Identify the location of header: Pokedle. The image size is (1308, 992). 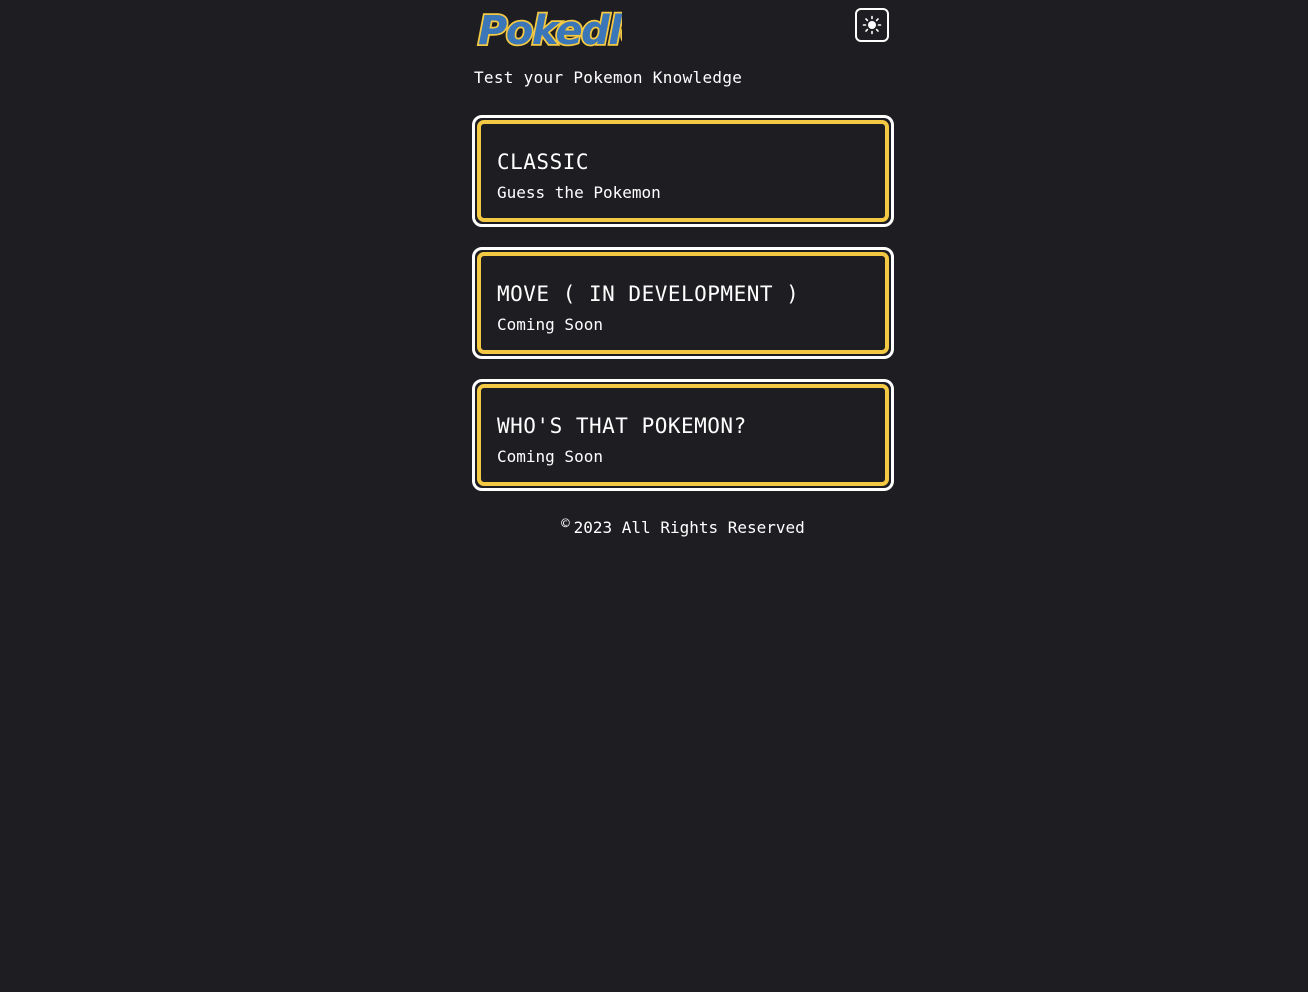
(683, 30).